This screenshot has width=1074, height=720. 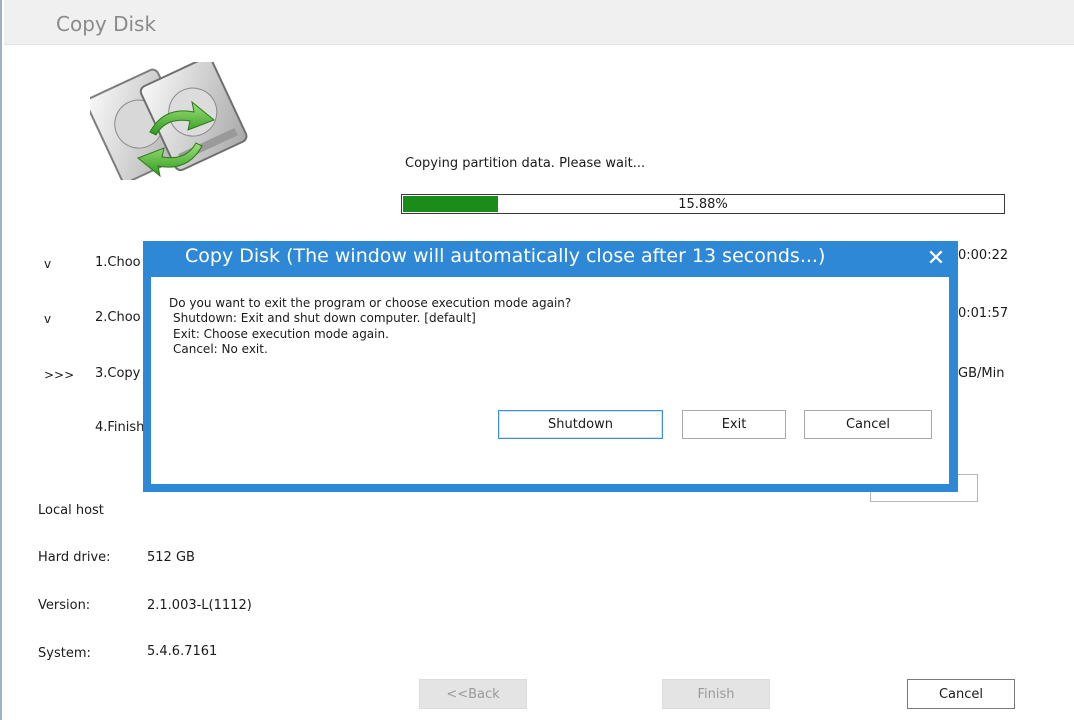 What do you see at coordinates (199, 605) in the screenshot?
I see `version-value: 2.1.003-L(1112)` at bounding box center [199, 605].